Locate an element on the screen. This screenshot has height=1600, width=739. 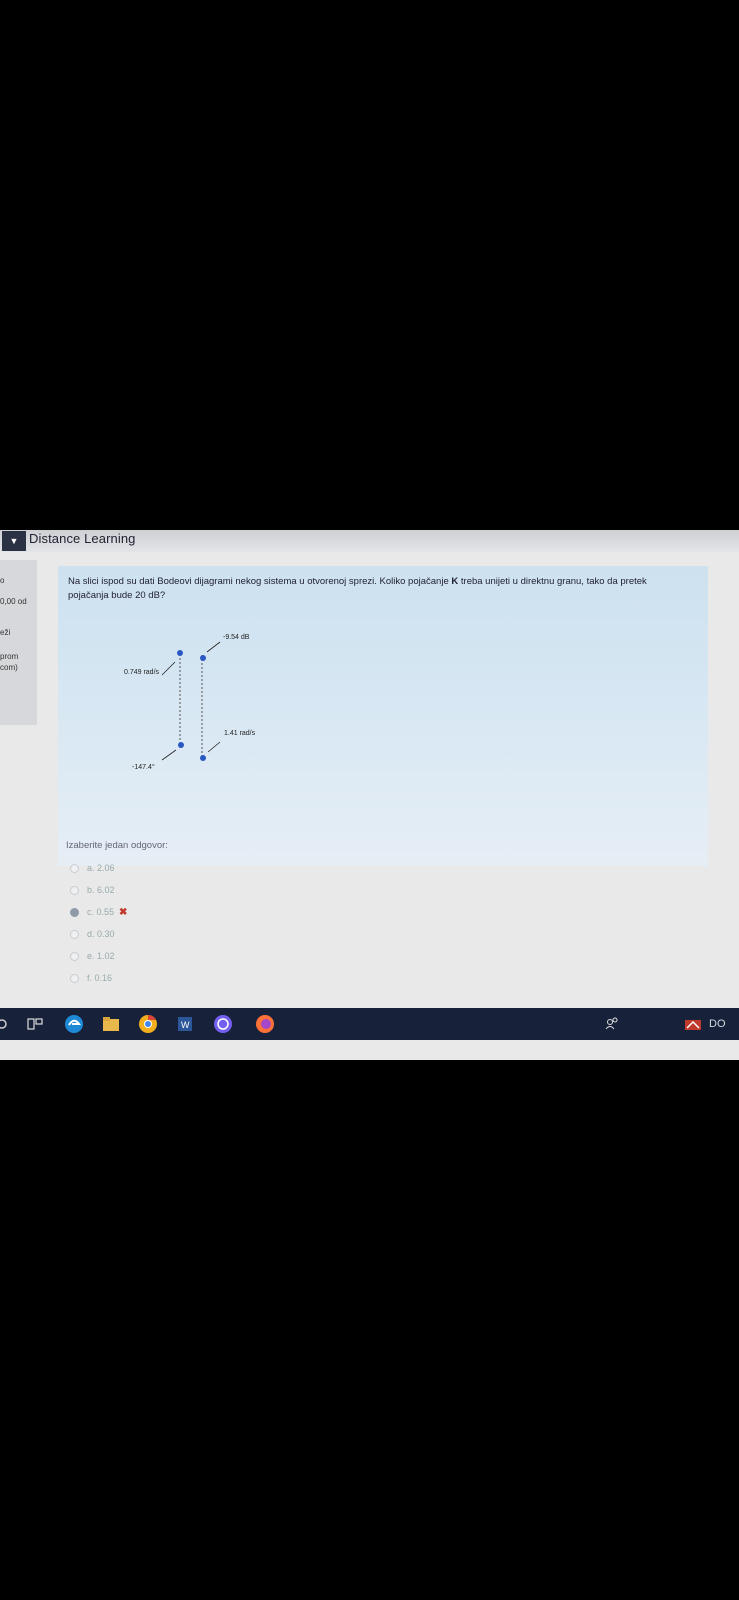
sidebar-text: 0,00 od is located at coordinates (13, 601).